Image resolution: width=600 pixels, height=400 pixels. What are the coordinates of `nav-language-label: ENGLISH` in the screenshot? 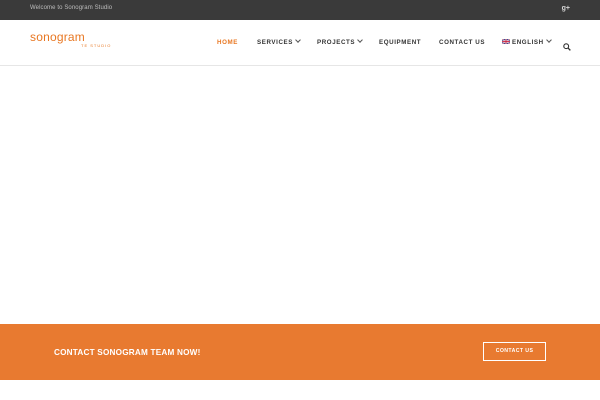 It's located at (528, 42).